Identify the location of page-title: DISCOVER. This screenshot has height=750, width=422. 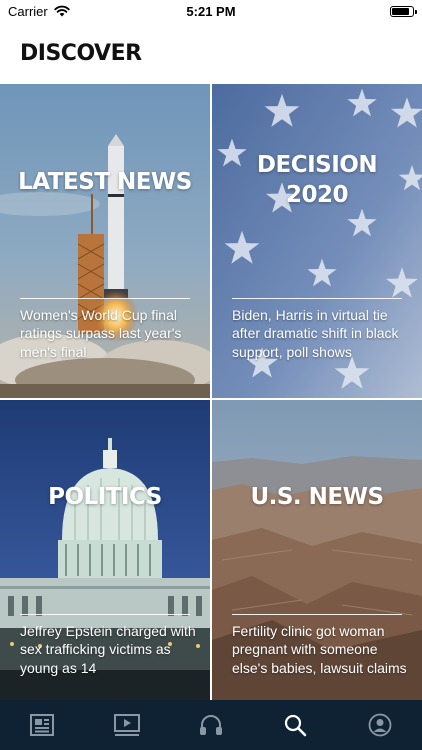
(81, 53).